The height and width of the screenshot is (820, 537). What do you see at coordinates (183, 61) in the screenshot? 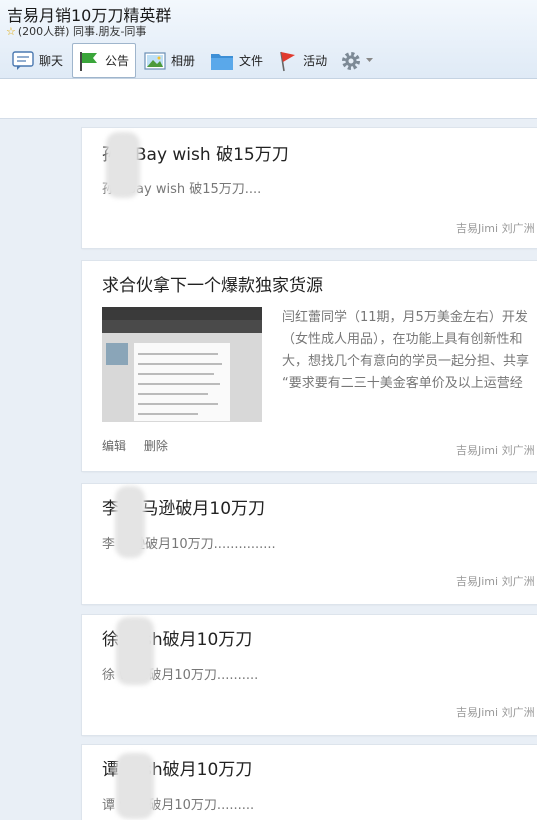
I see `tab-album-label: 相册` at bounding box center [183, 61].